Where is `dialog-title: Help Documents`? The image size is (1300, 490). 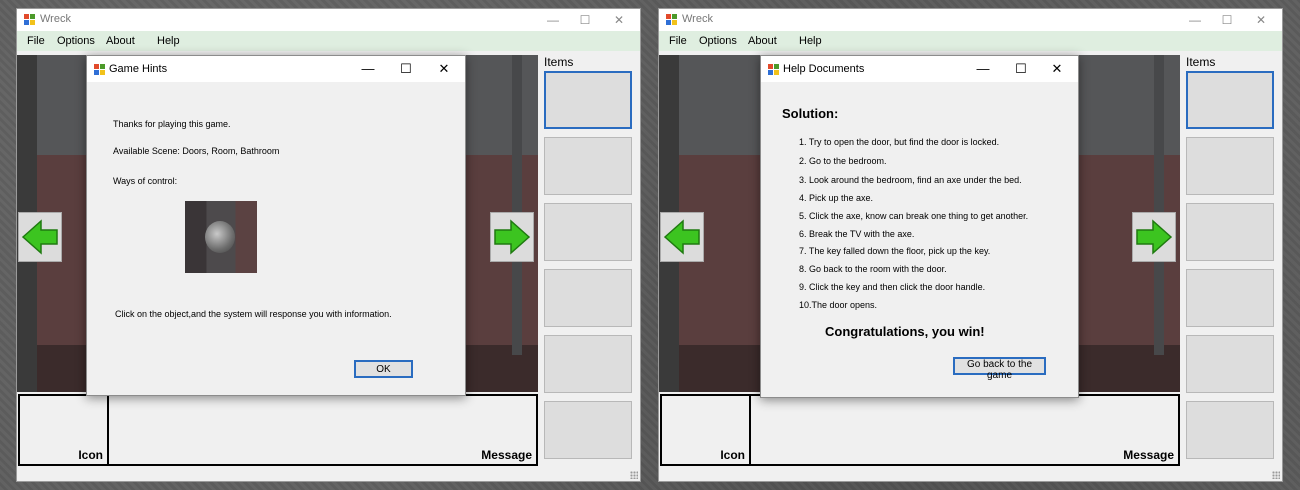 dialog-title: Help Documents is located at coordinates (824, 69).